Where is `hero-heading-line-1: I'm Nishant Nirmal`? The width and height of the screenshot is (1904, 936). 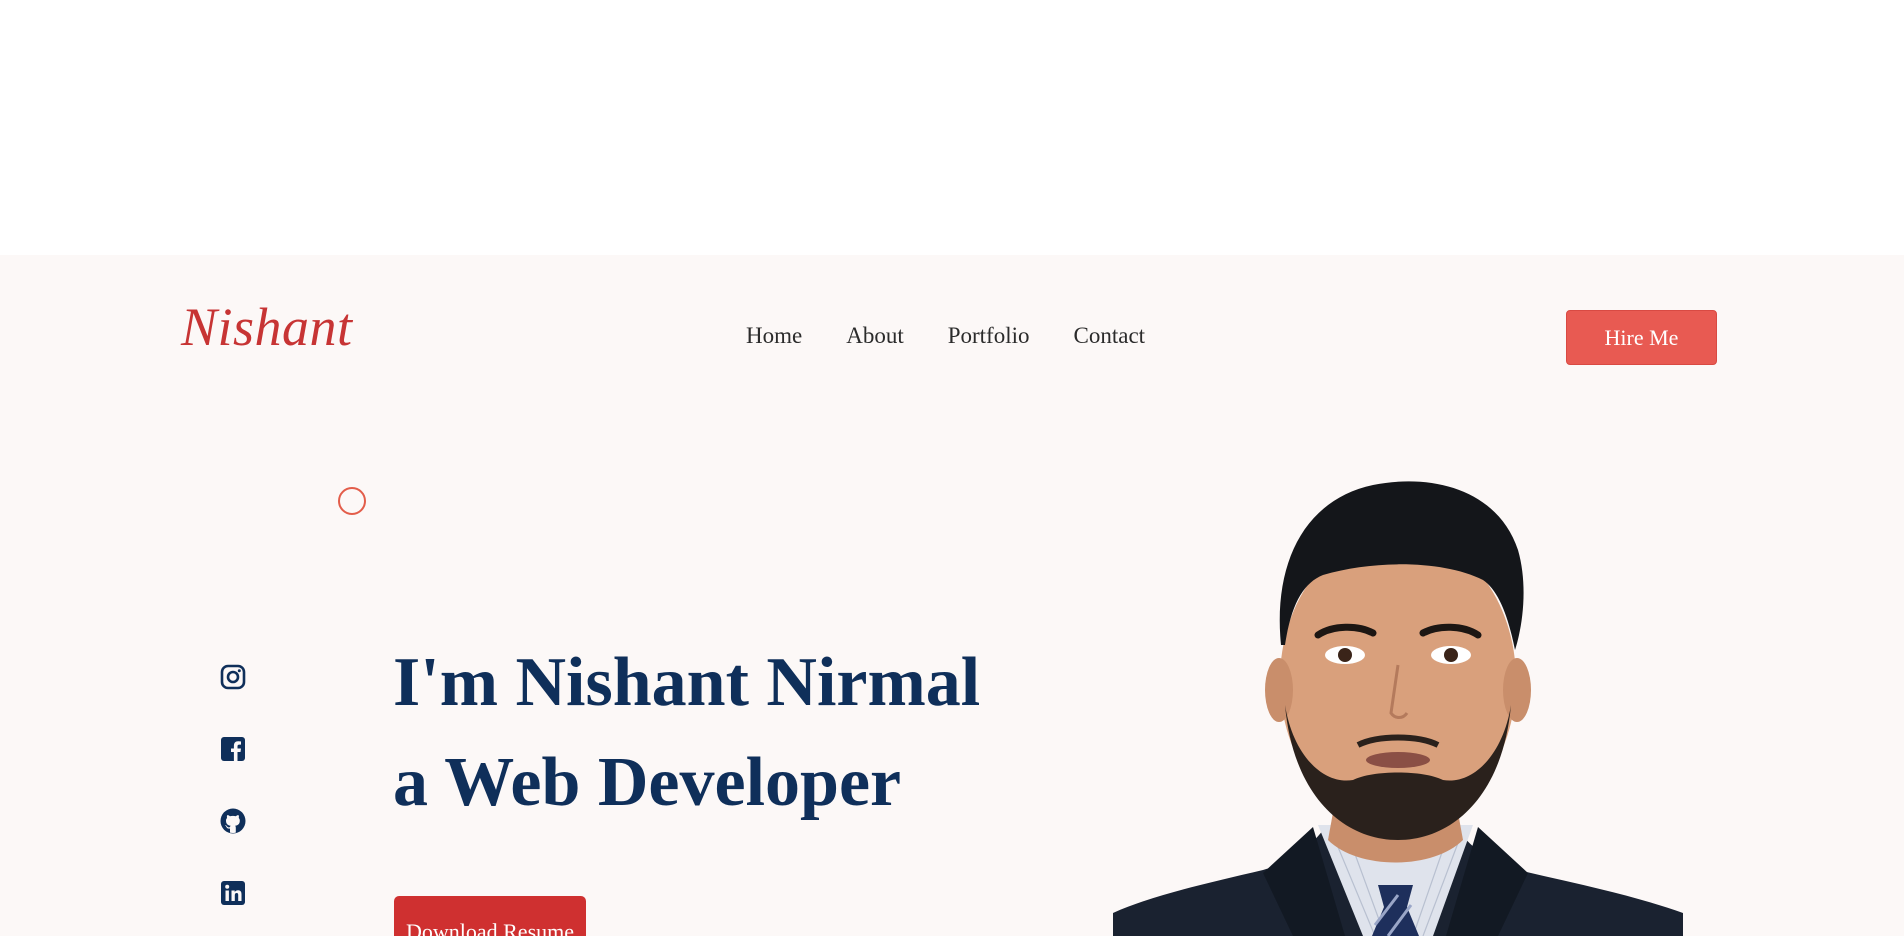
hero-heading-line-1: I'm Nishant Nirmal is located at coordinates (687, 682).